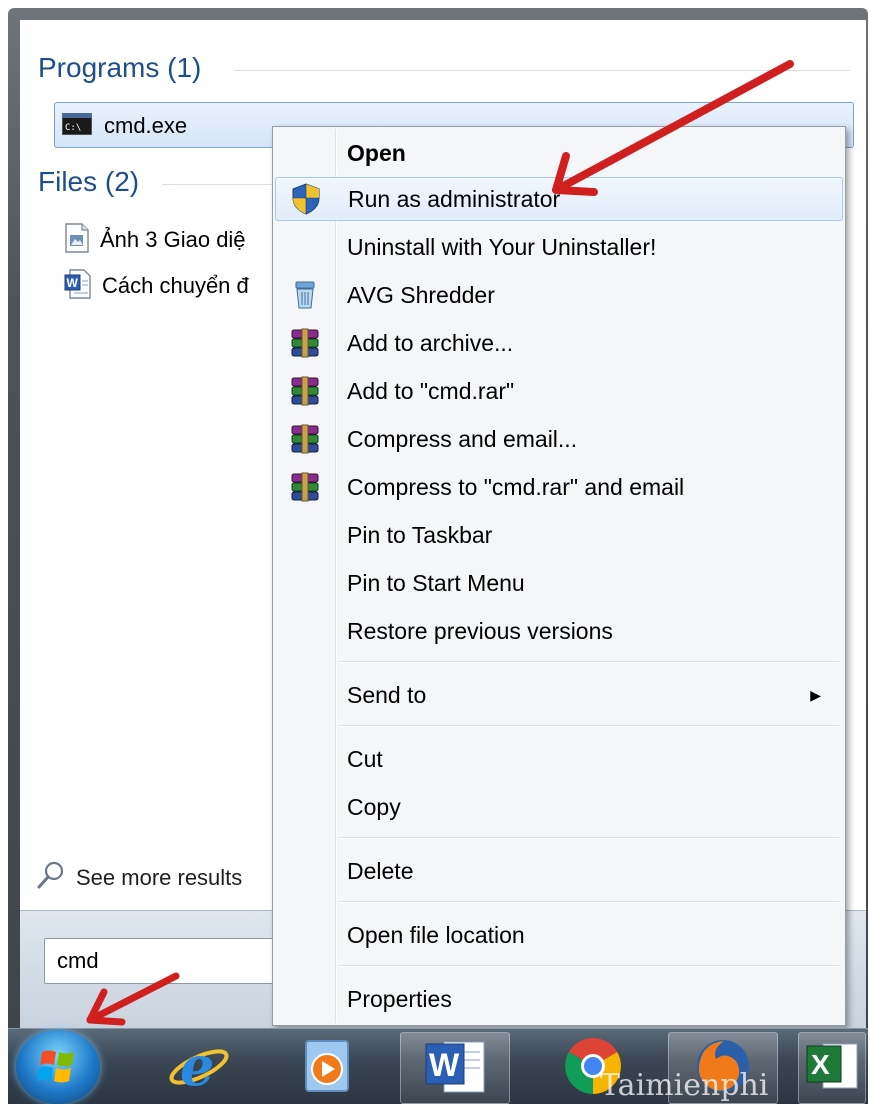  Describe the element at coordinates (365, 758) in the screenshot. I see `menu-item-cut-label: Cut` at that location.